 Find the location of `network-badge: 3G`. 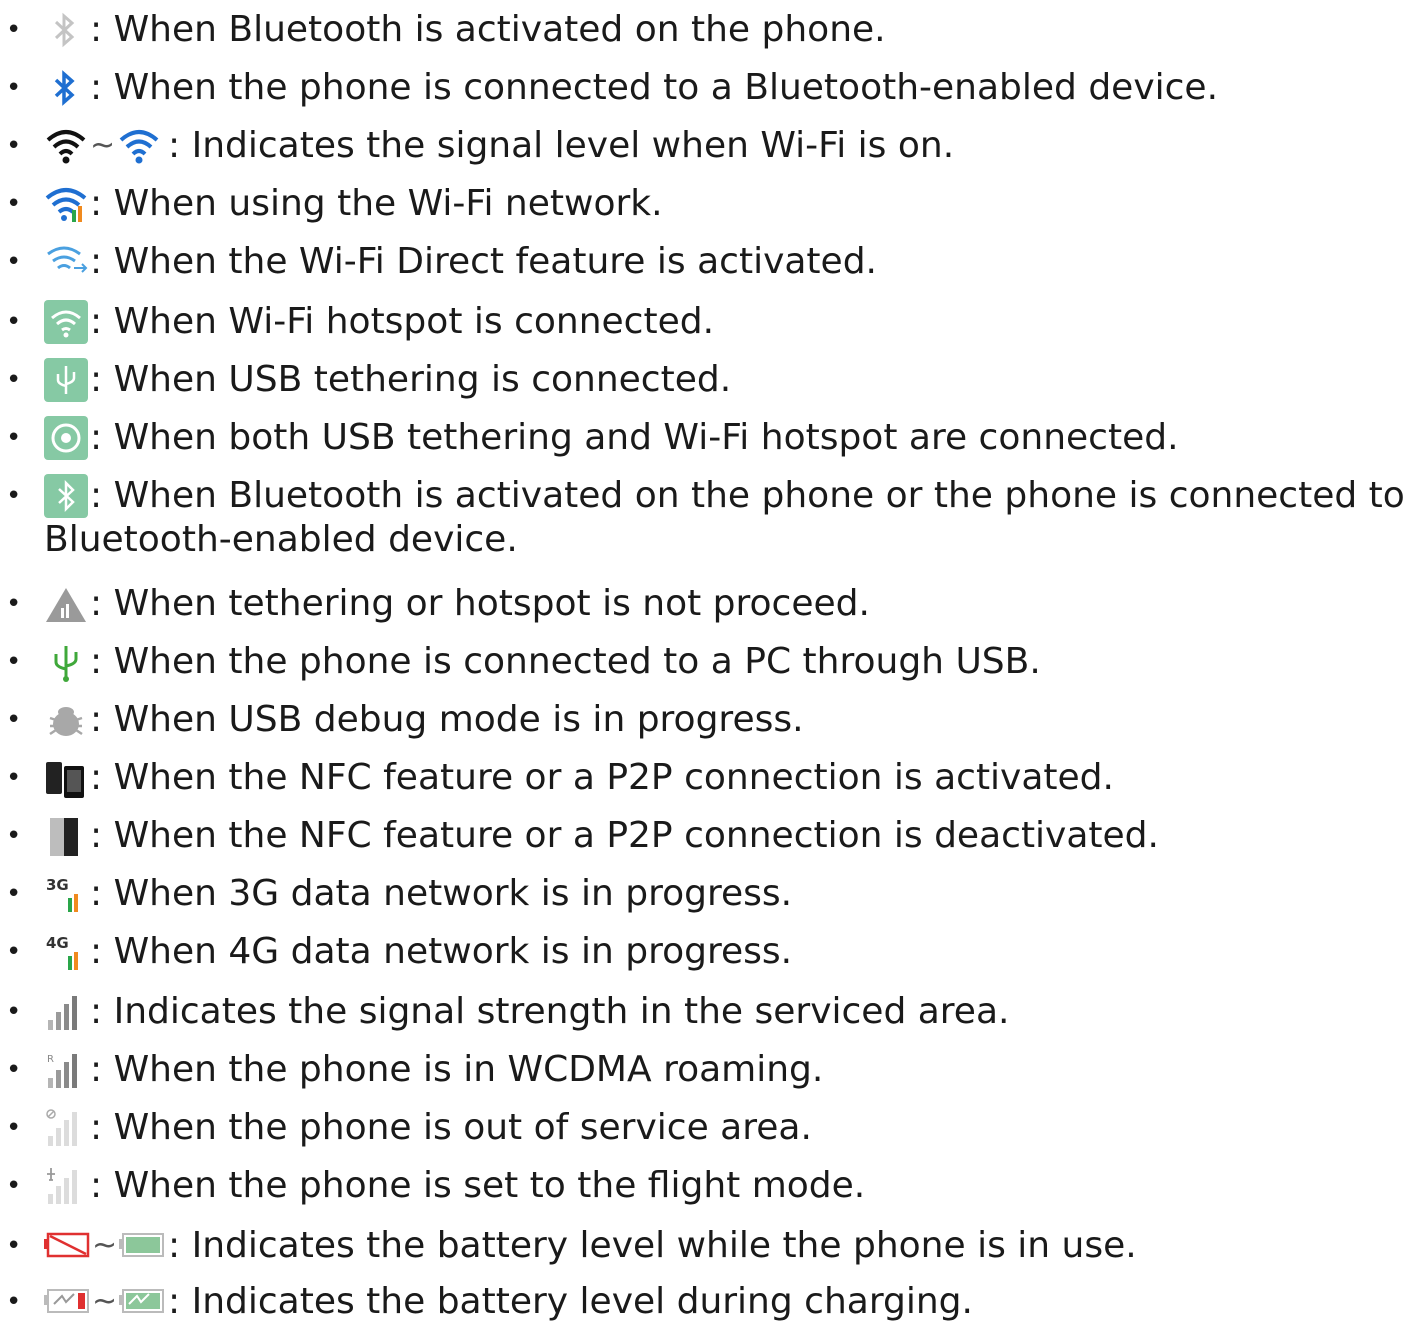

network-badge: 3G is located at coordinates (57, 885).